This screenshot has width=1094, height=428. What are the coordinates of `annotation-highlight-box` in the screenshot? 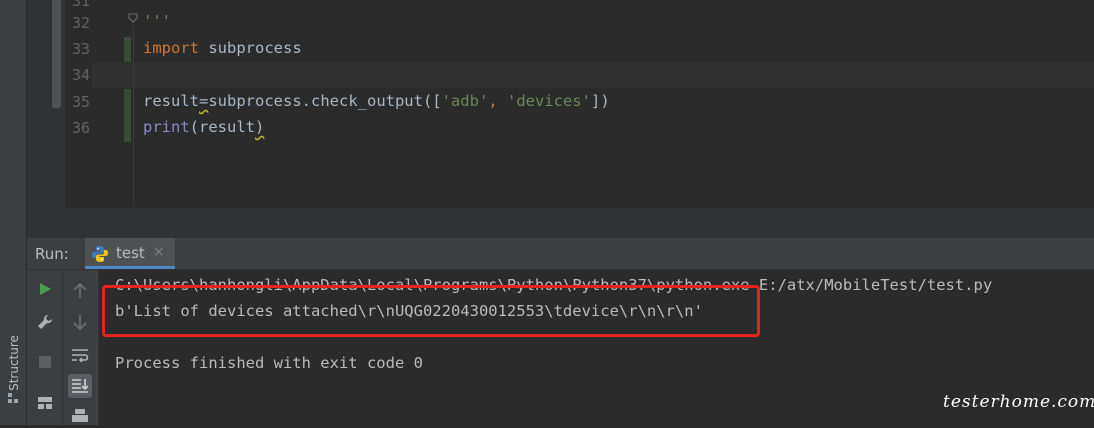 It's located at (431, 311).